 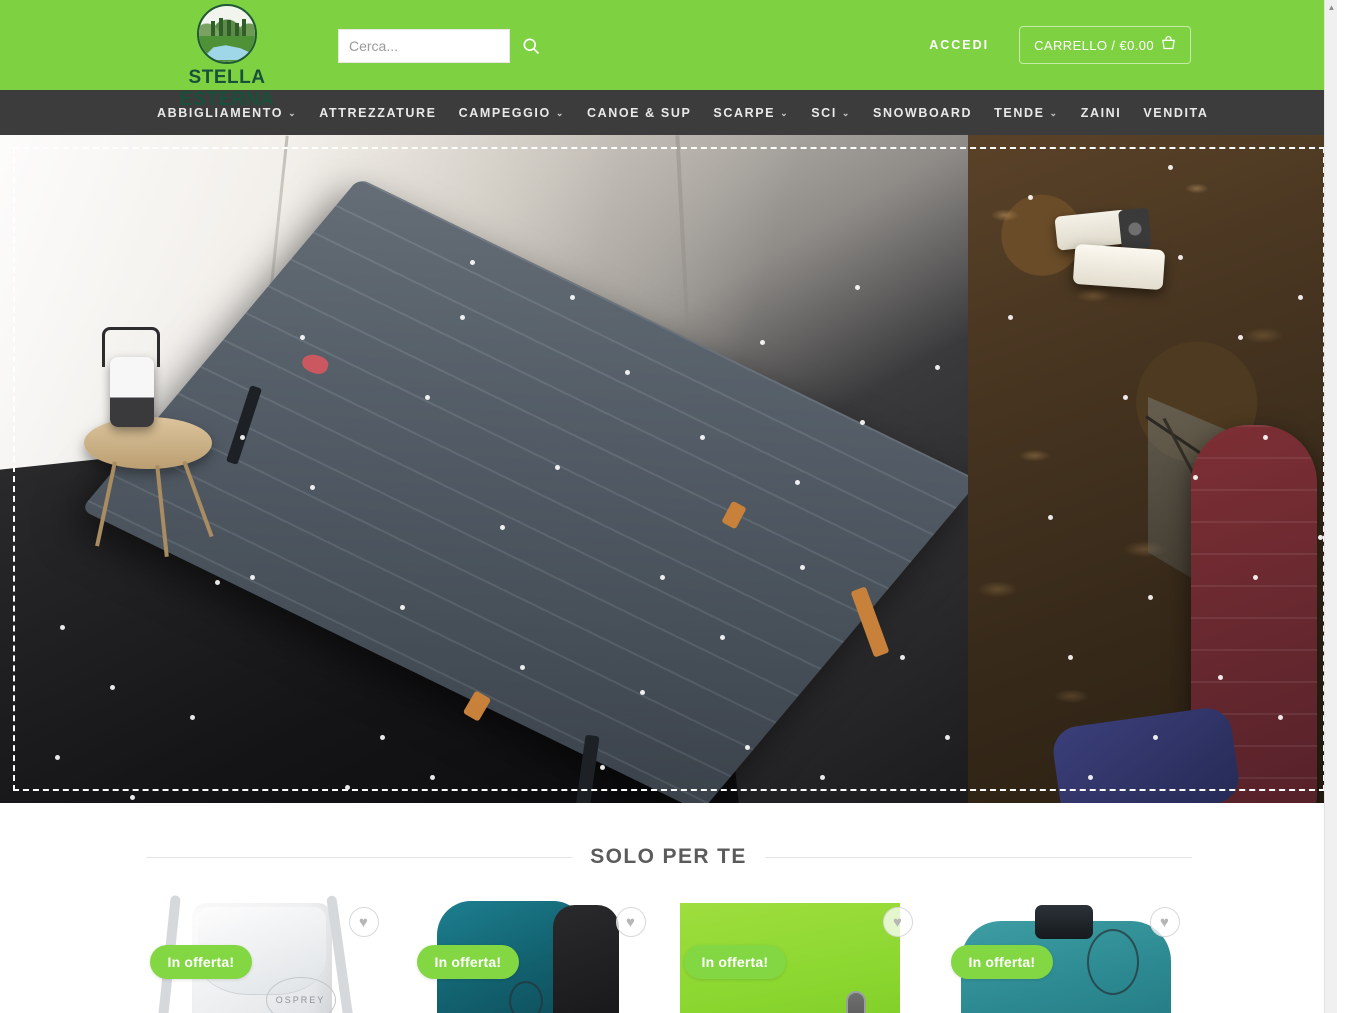 I want to click on product-card-arcteryx: In offerta! ♥, so click(x=535, y=954).